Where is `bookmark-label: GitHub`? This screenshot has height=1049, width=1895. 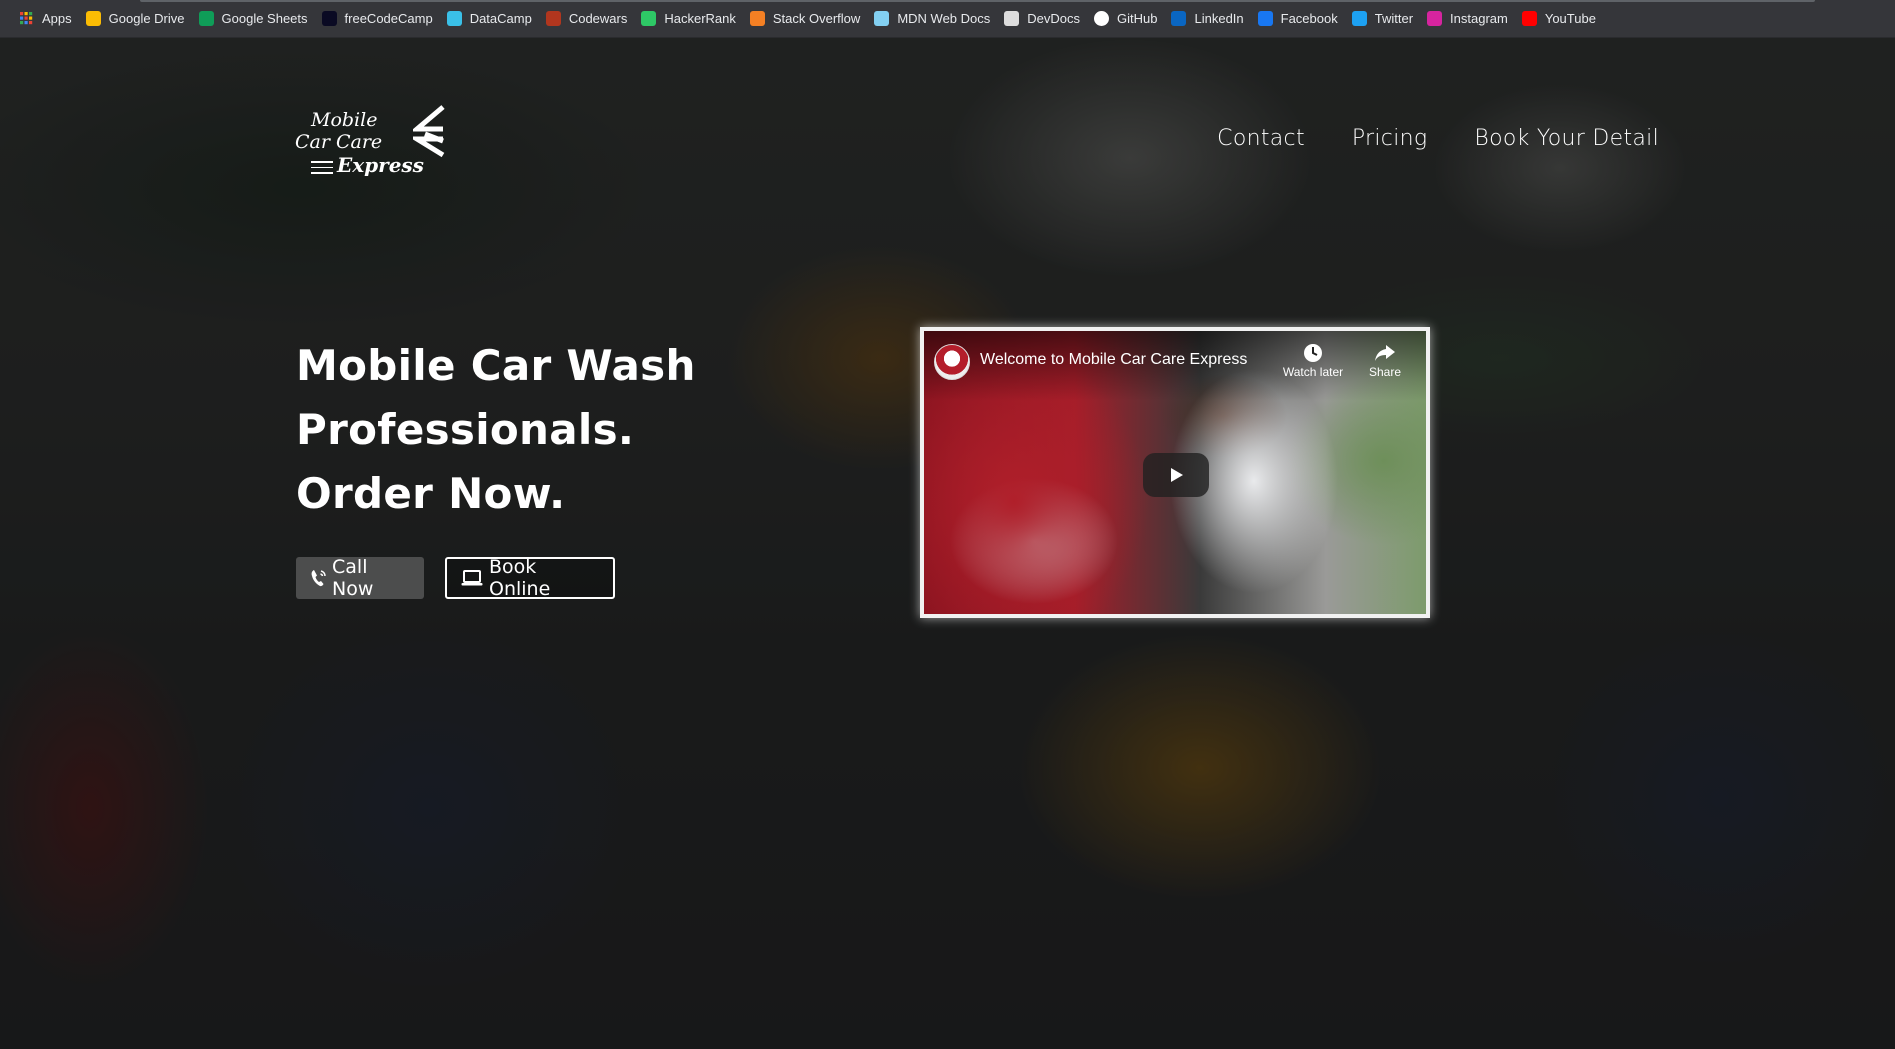
bookmark-label: GitHub is located at coordinates (1137, 18).